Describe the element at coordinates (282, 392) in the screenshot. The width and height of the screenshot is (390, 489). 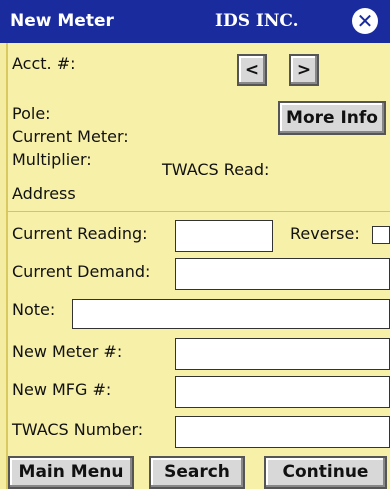
I see `new-mfg-input` at that location.